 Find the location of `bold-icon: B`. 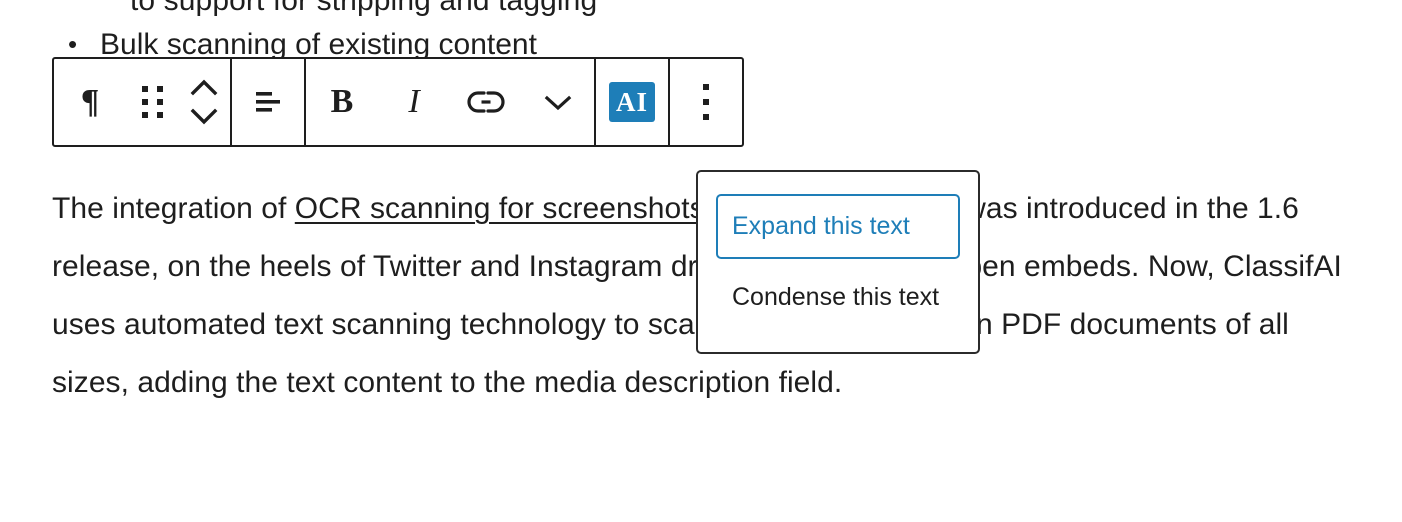

bold-icon: B is located at coordinates (342, 101).